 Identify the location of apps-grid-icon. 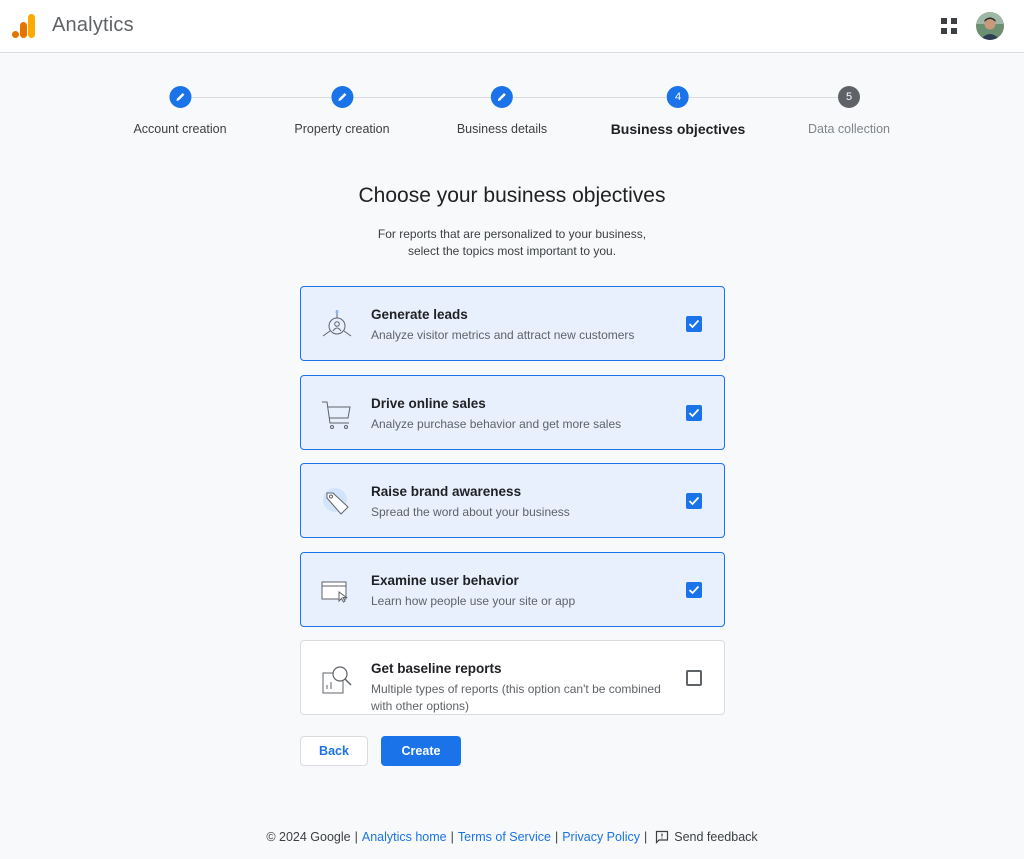
(949, 26).